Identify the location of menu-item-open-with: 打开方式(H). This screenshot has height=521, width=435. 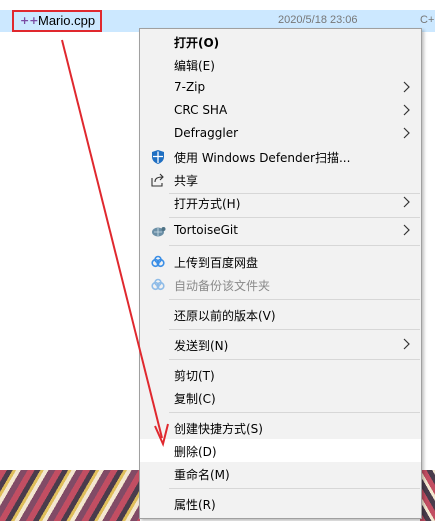
(280, 202).